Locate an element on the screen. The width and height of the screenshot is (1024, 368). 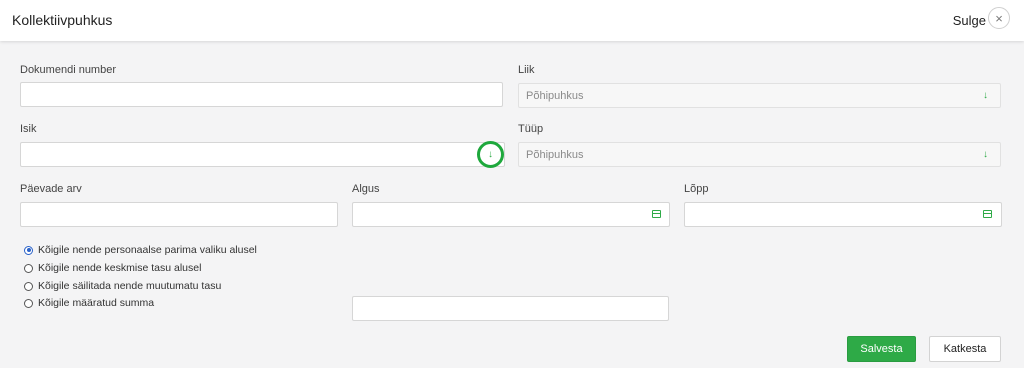
modal-header: Kollektiivpuhkus Sulge × is located at coordinates (512, 20).